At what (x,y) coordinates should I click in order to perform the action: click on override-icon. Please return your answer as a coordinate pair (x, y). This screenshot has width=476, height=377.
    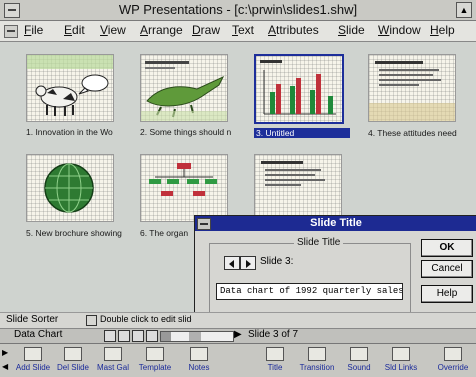
    Looking at the image, I should click on (453, 354).